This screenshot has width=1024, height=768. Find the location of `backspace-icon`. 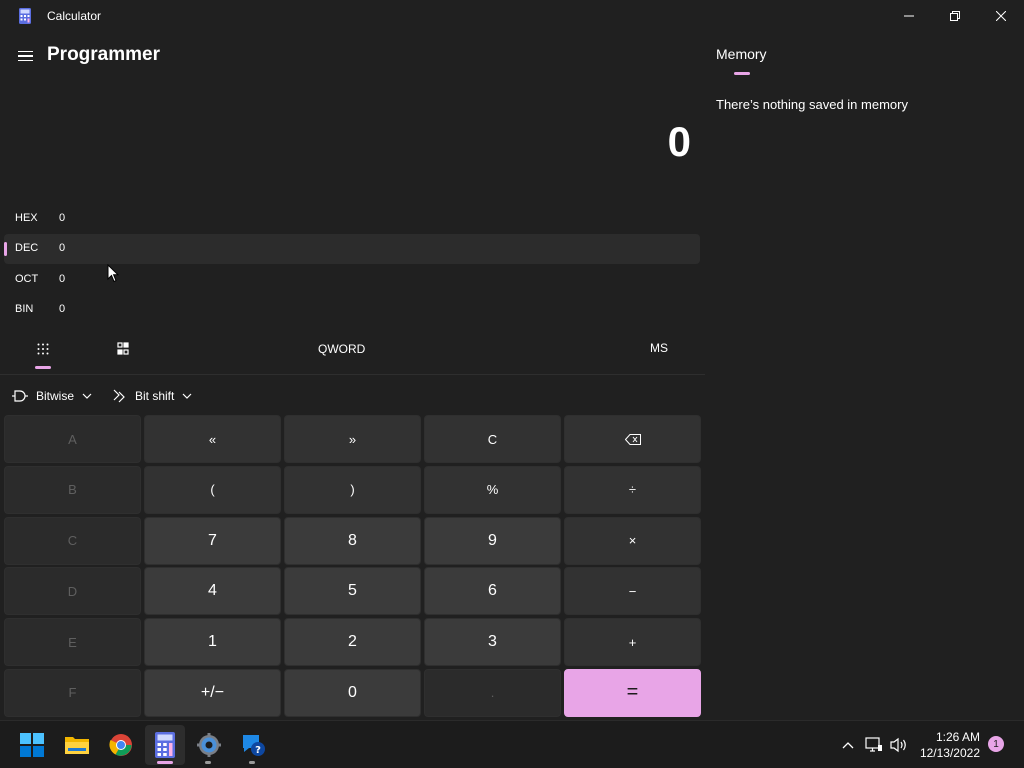

backspace-icon is located at coordinates (632, 439).